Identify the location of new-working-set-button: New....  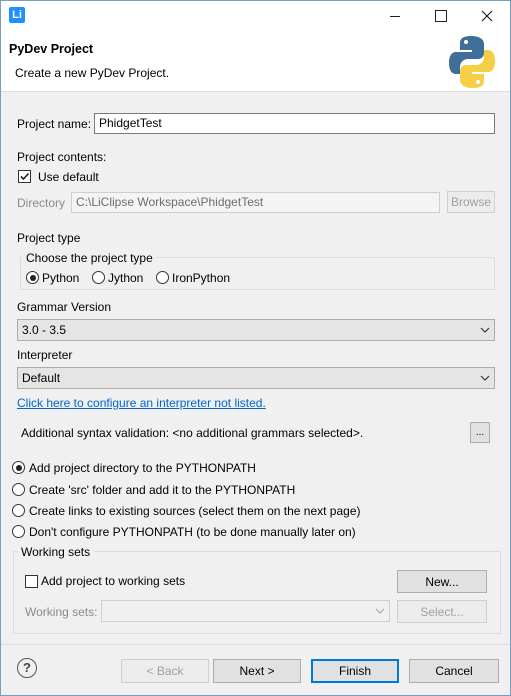
(442, 581).